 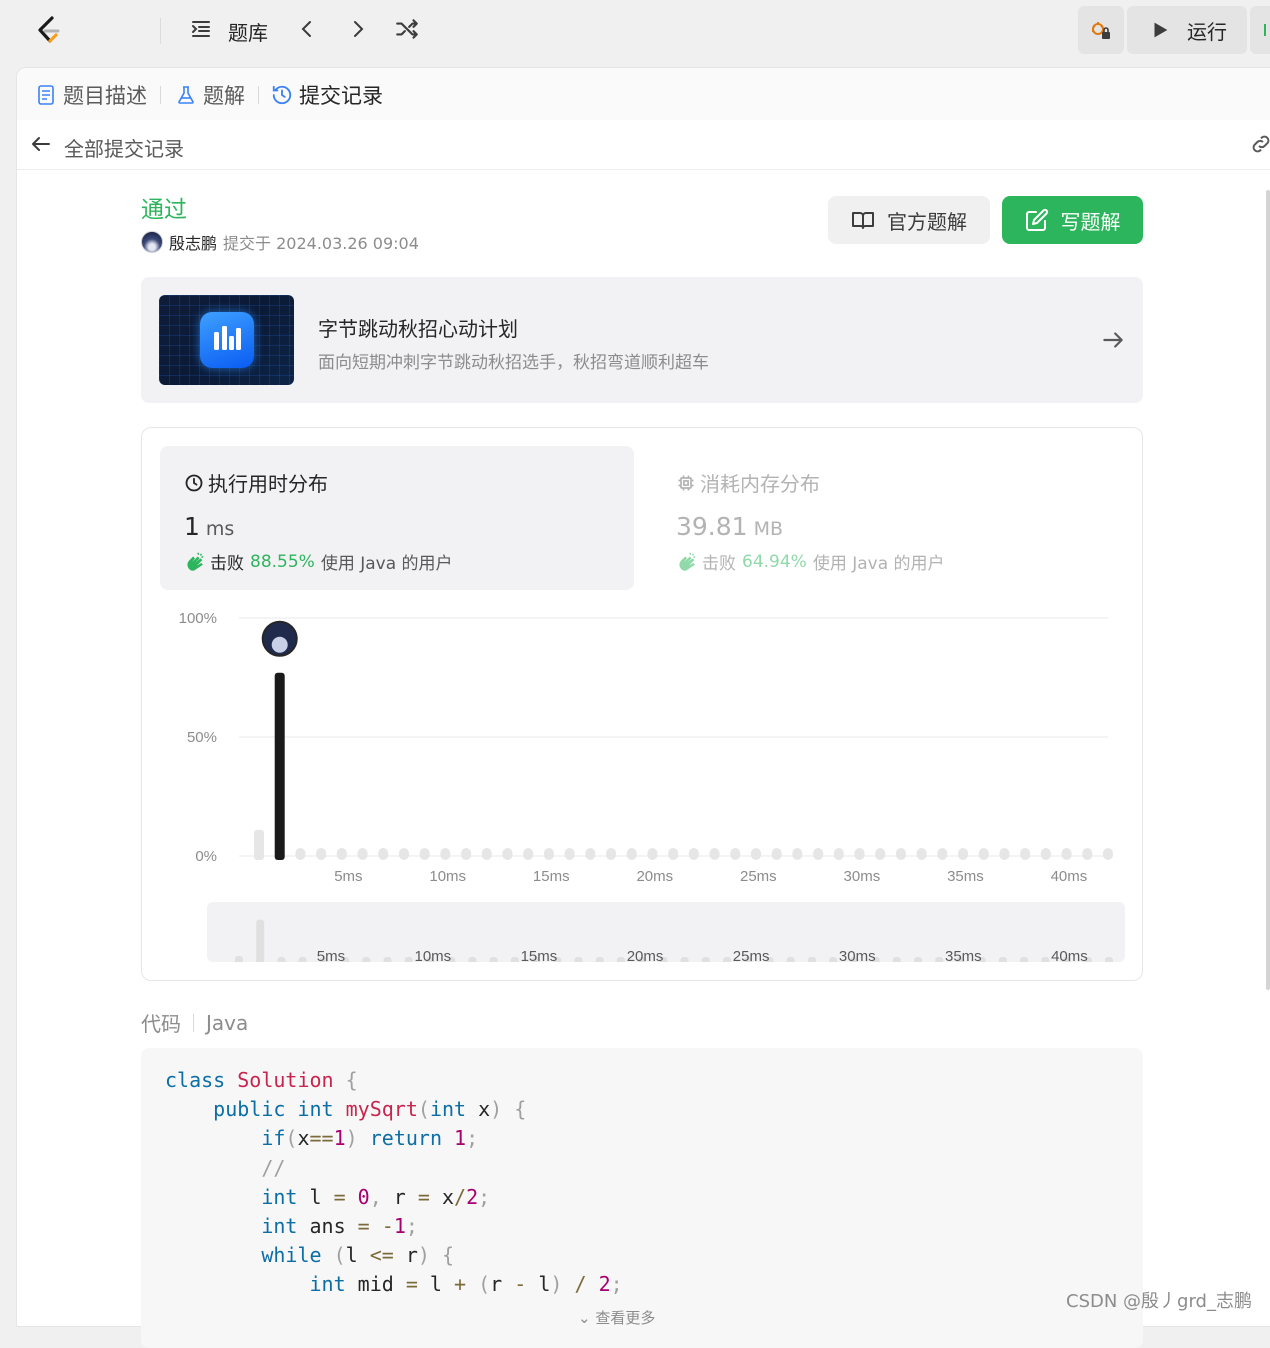 I want to click on memory-card: 消耗内存分布 39.81 MB 击败 64.94% 使用 Java 的用户, so click(x=889, y=518).